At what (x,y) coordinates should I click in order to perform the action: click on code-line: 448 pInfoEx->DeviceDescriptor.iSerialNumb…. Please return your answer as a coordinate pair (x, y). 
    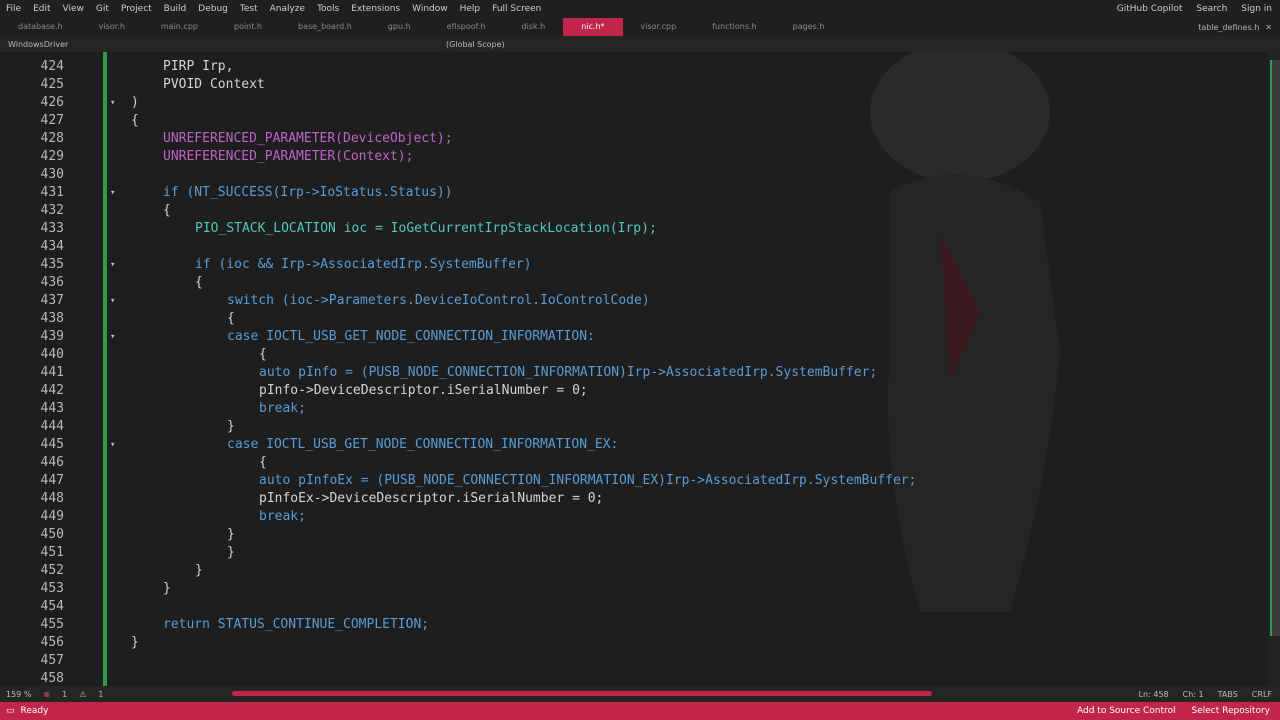
    Looking at the image, I should click on (630, 499).